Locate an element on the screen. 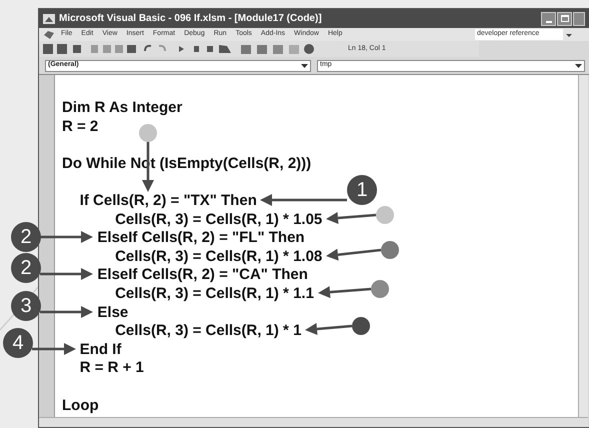 This screenshot has height=428, width=589. code-line: Else is located at coordinates (112, 312).